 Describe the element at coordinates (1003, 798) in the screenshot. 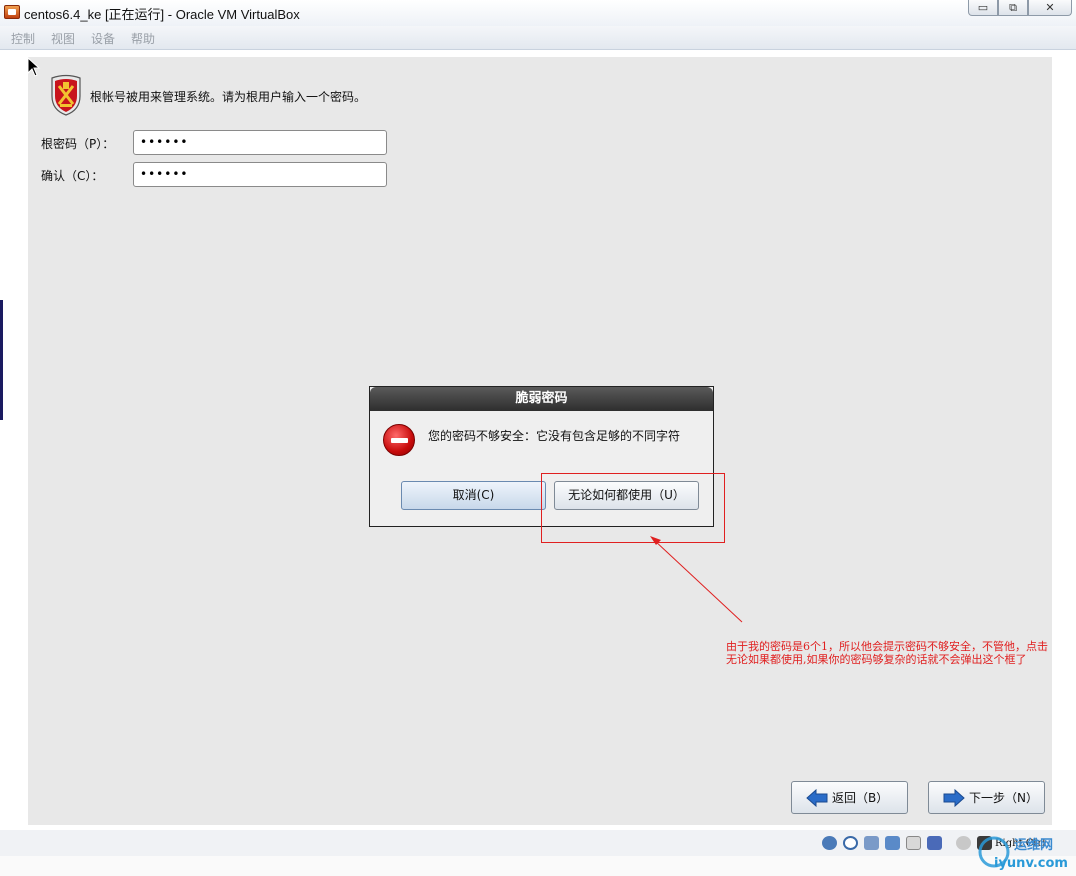

I see `next-button-label: 下一步（N）` at that location.